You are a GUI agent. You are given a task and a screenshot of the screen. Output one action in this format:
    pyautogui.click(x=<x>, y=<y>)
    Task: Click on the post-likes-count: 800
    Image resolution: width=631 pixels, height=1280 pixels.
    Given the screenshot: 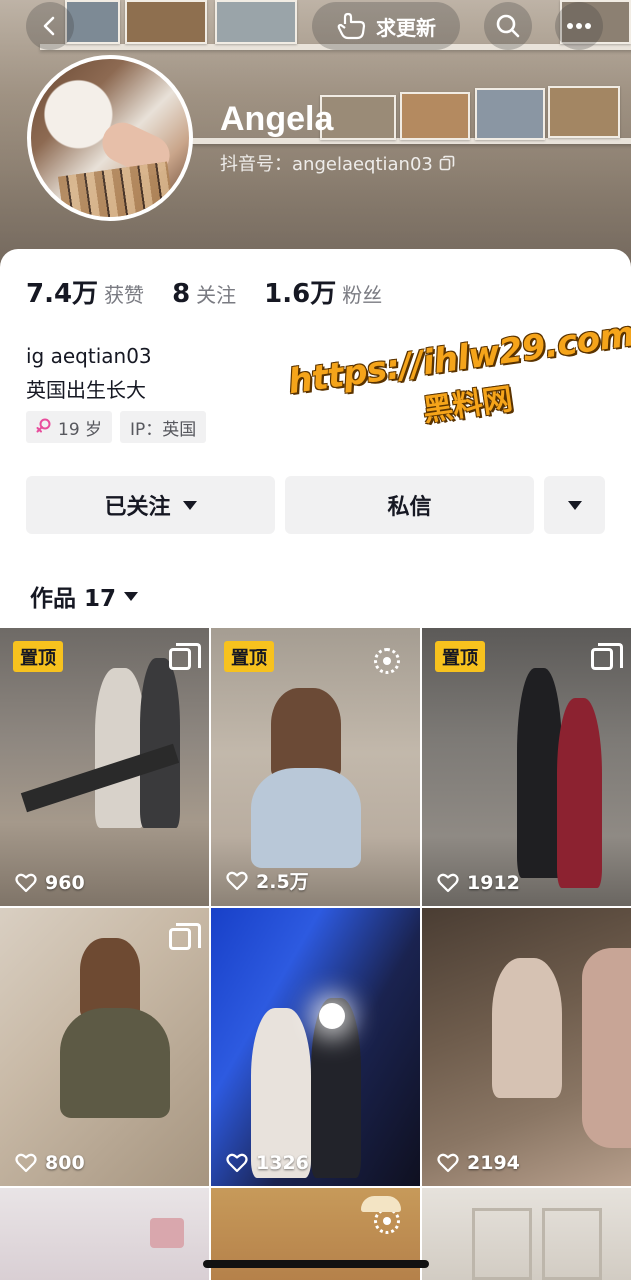 What is the action you would take?
    pyautogui.click(x=65, y=1163)
    